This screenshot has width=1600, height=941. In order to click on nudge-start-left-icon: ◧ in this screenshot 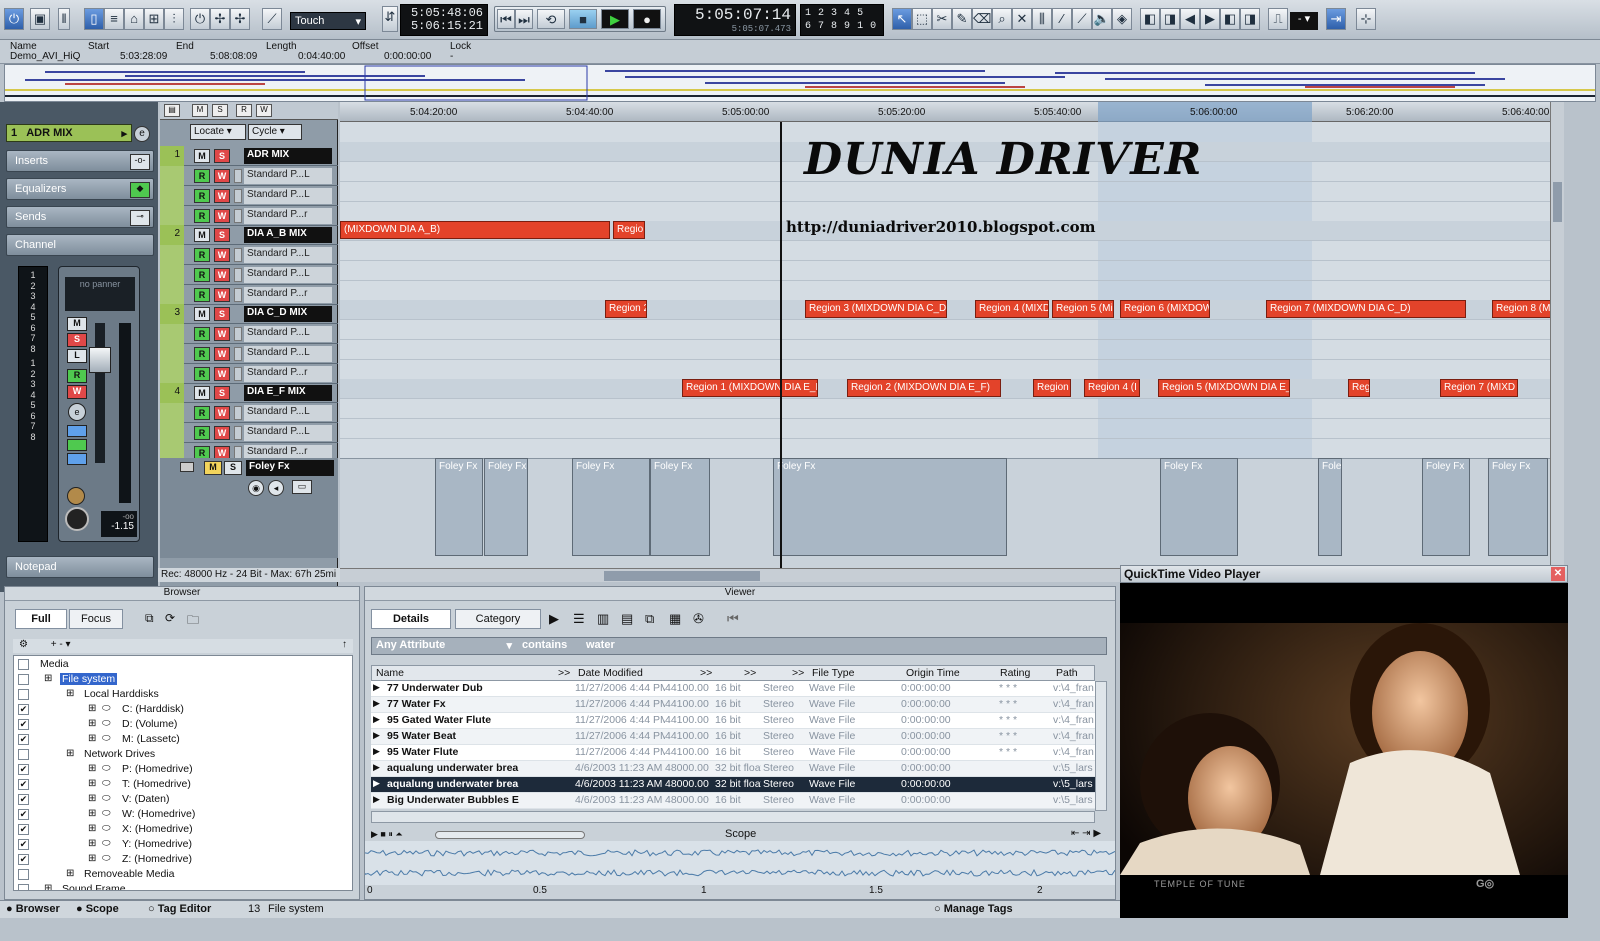, I will do `click(1150, 19)`.